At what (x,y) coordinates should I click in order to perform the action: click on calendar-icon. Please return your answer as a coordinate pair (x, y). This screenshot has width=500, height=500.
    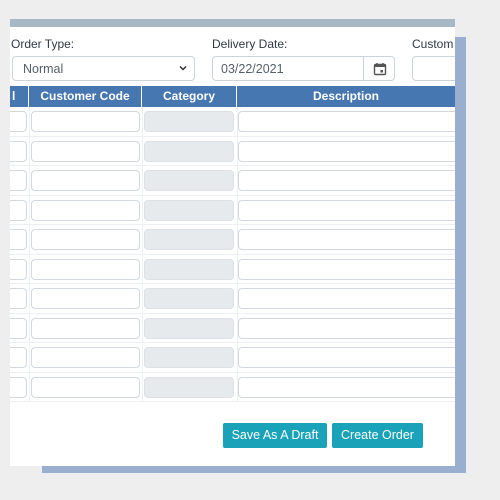
    Looking at the image, I should click on (380, 69).